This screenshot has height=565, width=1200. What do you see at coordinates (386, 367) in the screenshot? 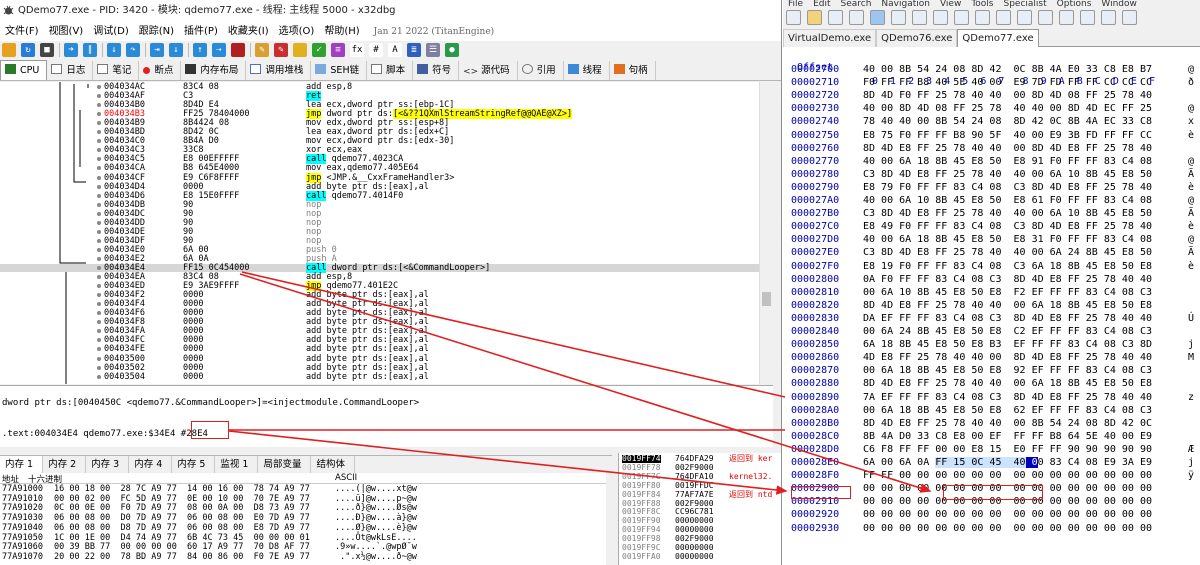
I see `disasm-row: 00403502 0000 add byte ptr ds:[eax],al` at bounding box center [386, 367].